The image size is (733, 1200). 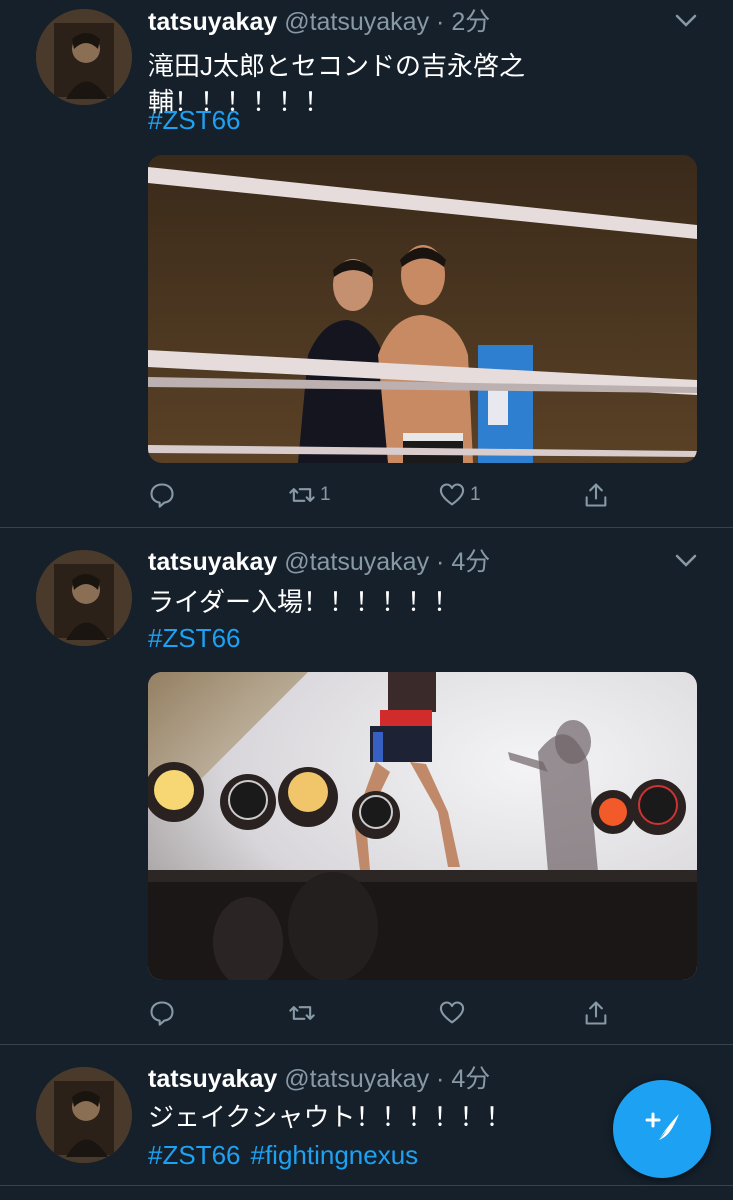 What do you see at coordinates (325, 494) in the screenshot?
I see `retweet-count: 1` at bounding box center [325, 494].